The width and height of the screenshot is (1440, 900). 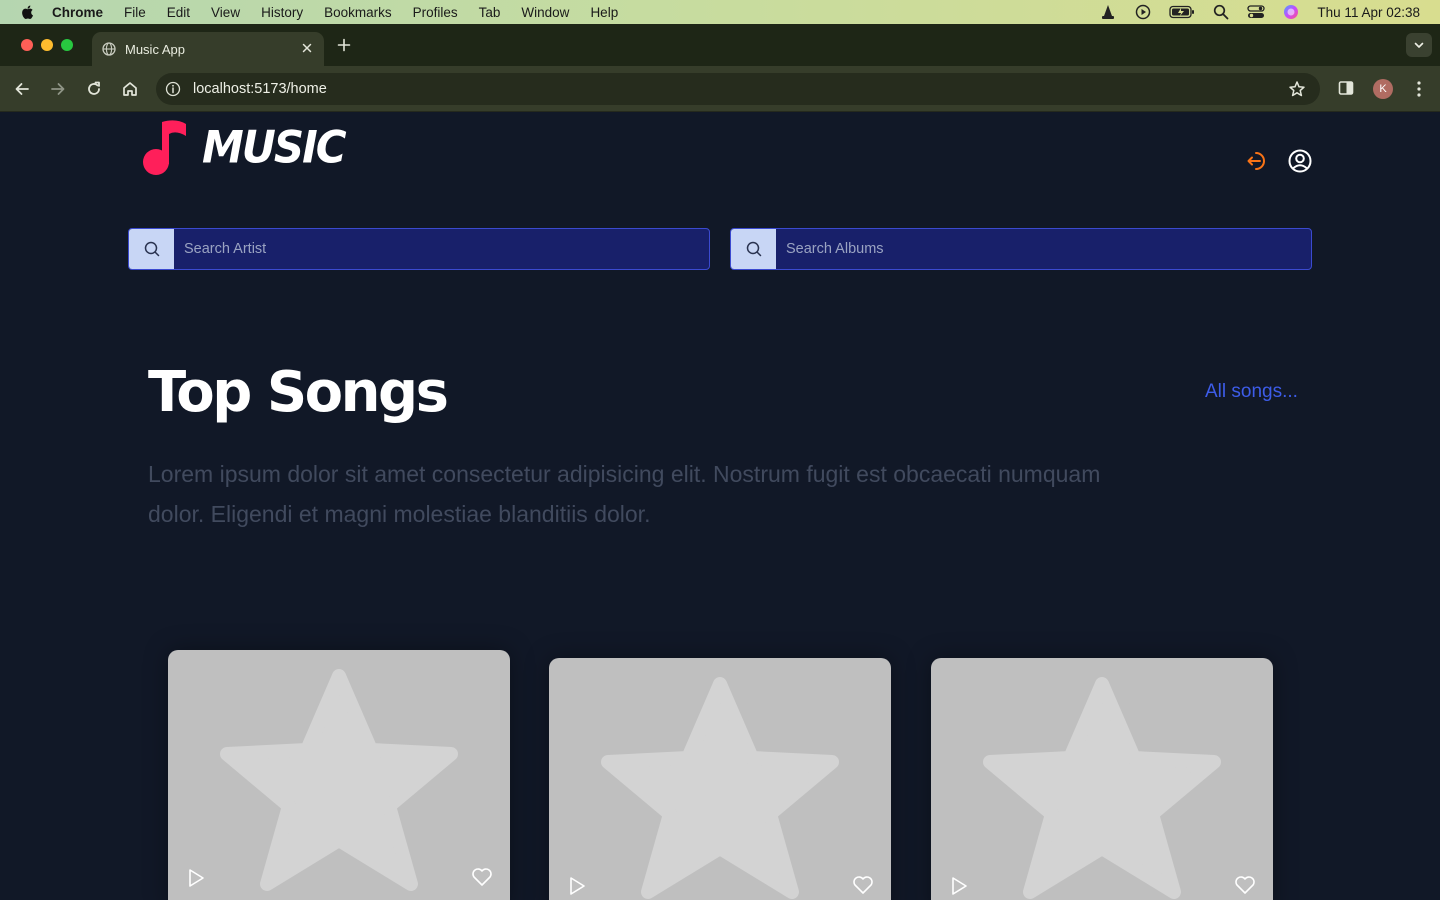 What do you see at coordinates (28, 12) in the screenshot?
I see `apple-logo-icon` at bounding box center [28, 12].